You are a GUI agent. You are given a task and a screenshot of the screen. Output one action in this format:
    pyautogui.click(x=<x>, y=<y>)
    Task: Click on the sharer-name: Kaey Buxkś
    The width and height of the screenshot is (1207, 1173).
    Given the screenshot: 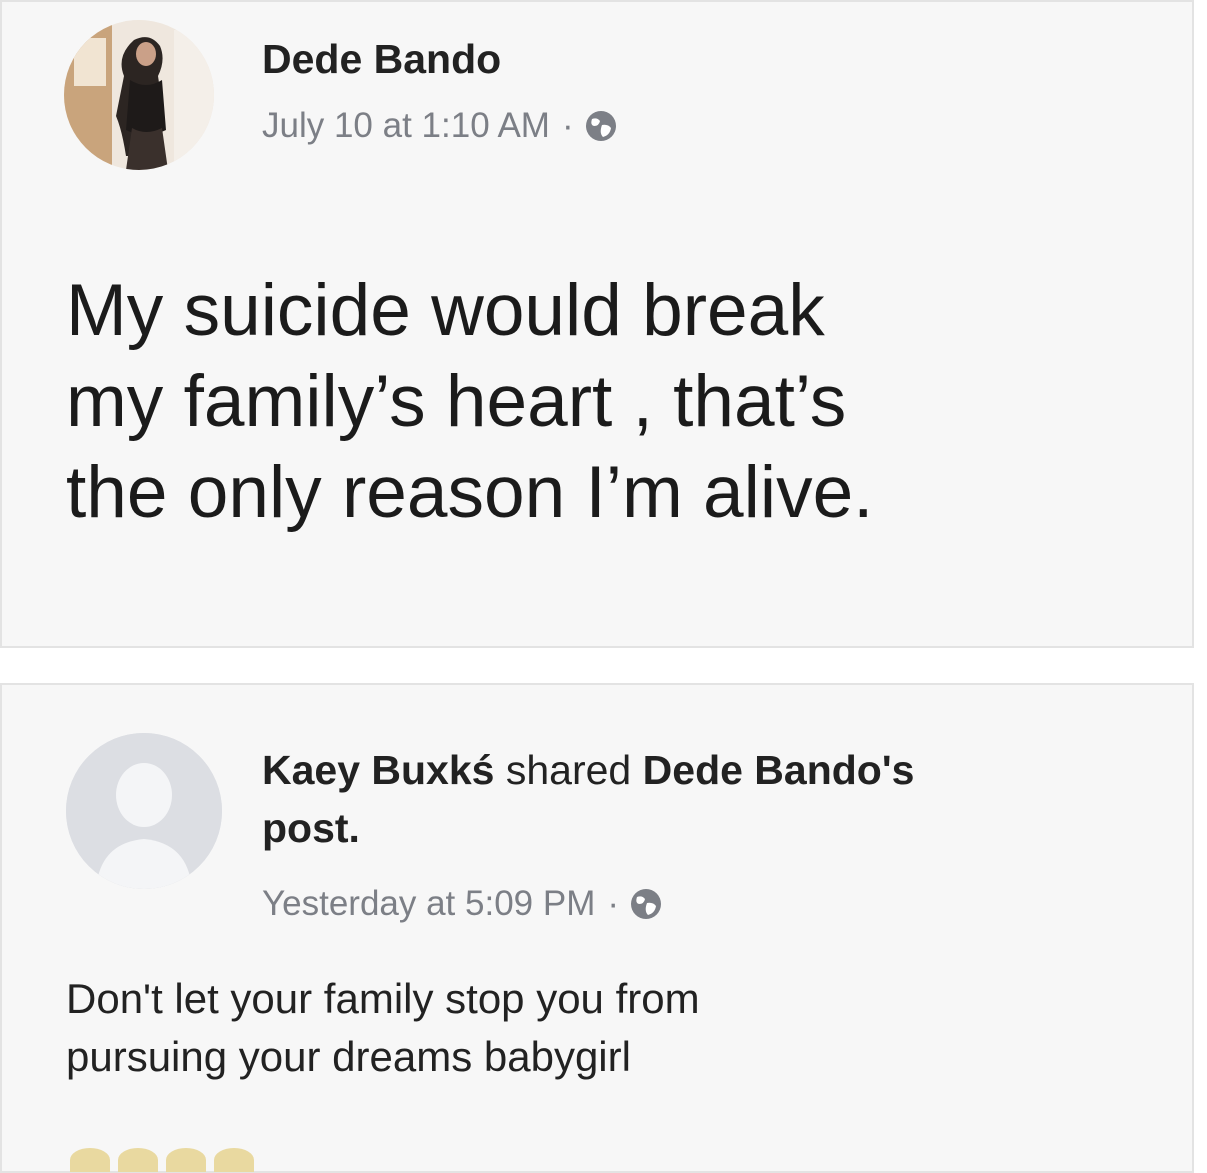 What is the action you would take?
    pyautogui.click(x=378, y=770)
    